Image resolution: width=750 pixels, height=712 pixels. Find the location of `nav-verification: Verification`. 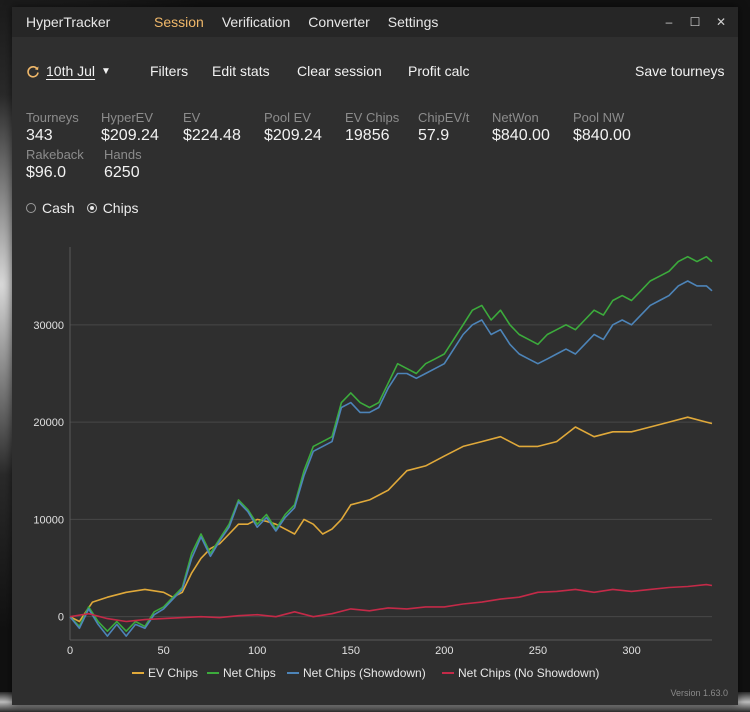

nav-verification: Verification is located at coordinates (256, 22).